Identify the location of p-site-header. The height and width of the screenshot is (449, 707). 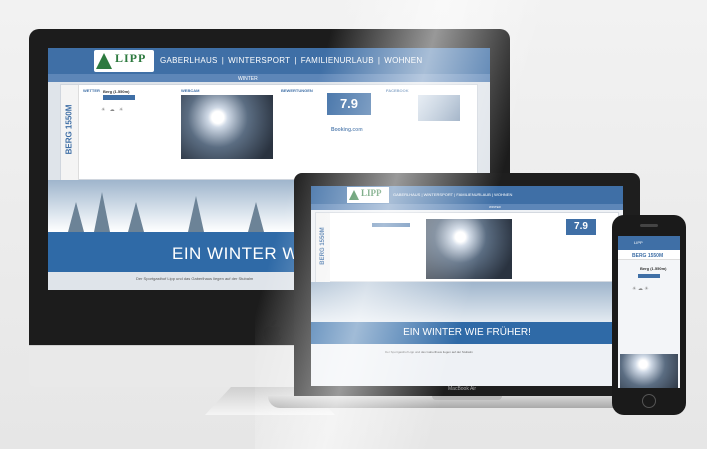
(649, 243).